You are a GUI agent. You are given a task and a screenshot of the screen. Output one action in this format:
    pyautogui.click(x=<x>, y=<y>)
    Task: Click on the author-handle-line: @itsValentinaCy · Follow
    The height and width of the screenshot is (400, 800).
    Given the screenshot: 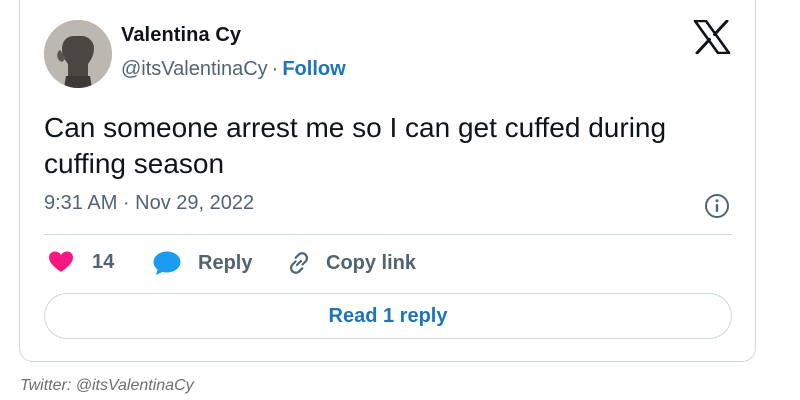 What is the action you would take?
    pyautogui.click(x=233, y=69)
    